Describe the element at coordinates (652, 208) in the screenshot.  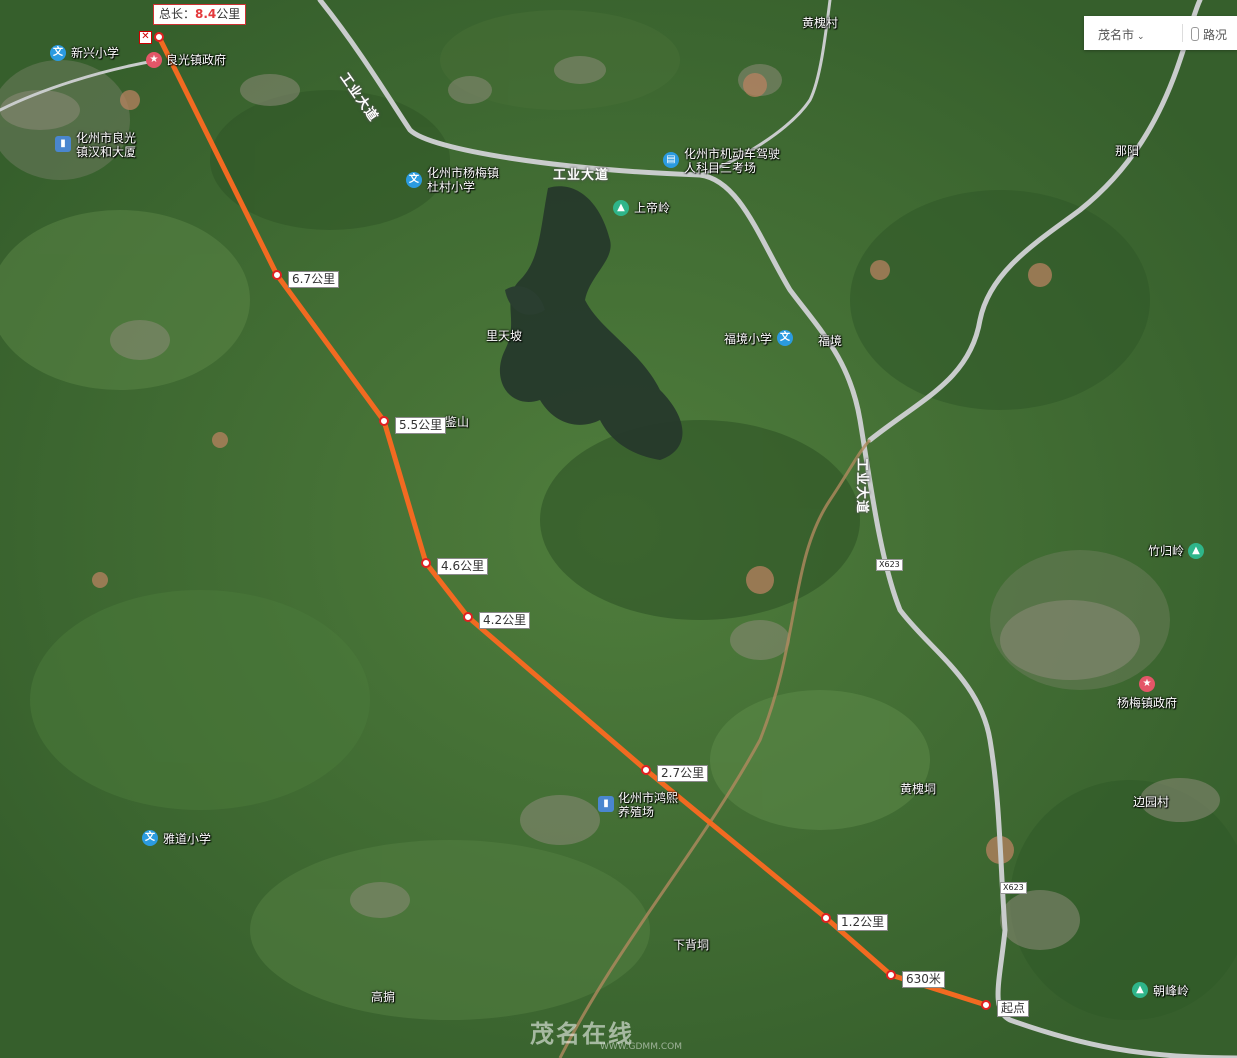
I see `poi-label: 上帝岭` at that location.